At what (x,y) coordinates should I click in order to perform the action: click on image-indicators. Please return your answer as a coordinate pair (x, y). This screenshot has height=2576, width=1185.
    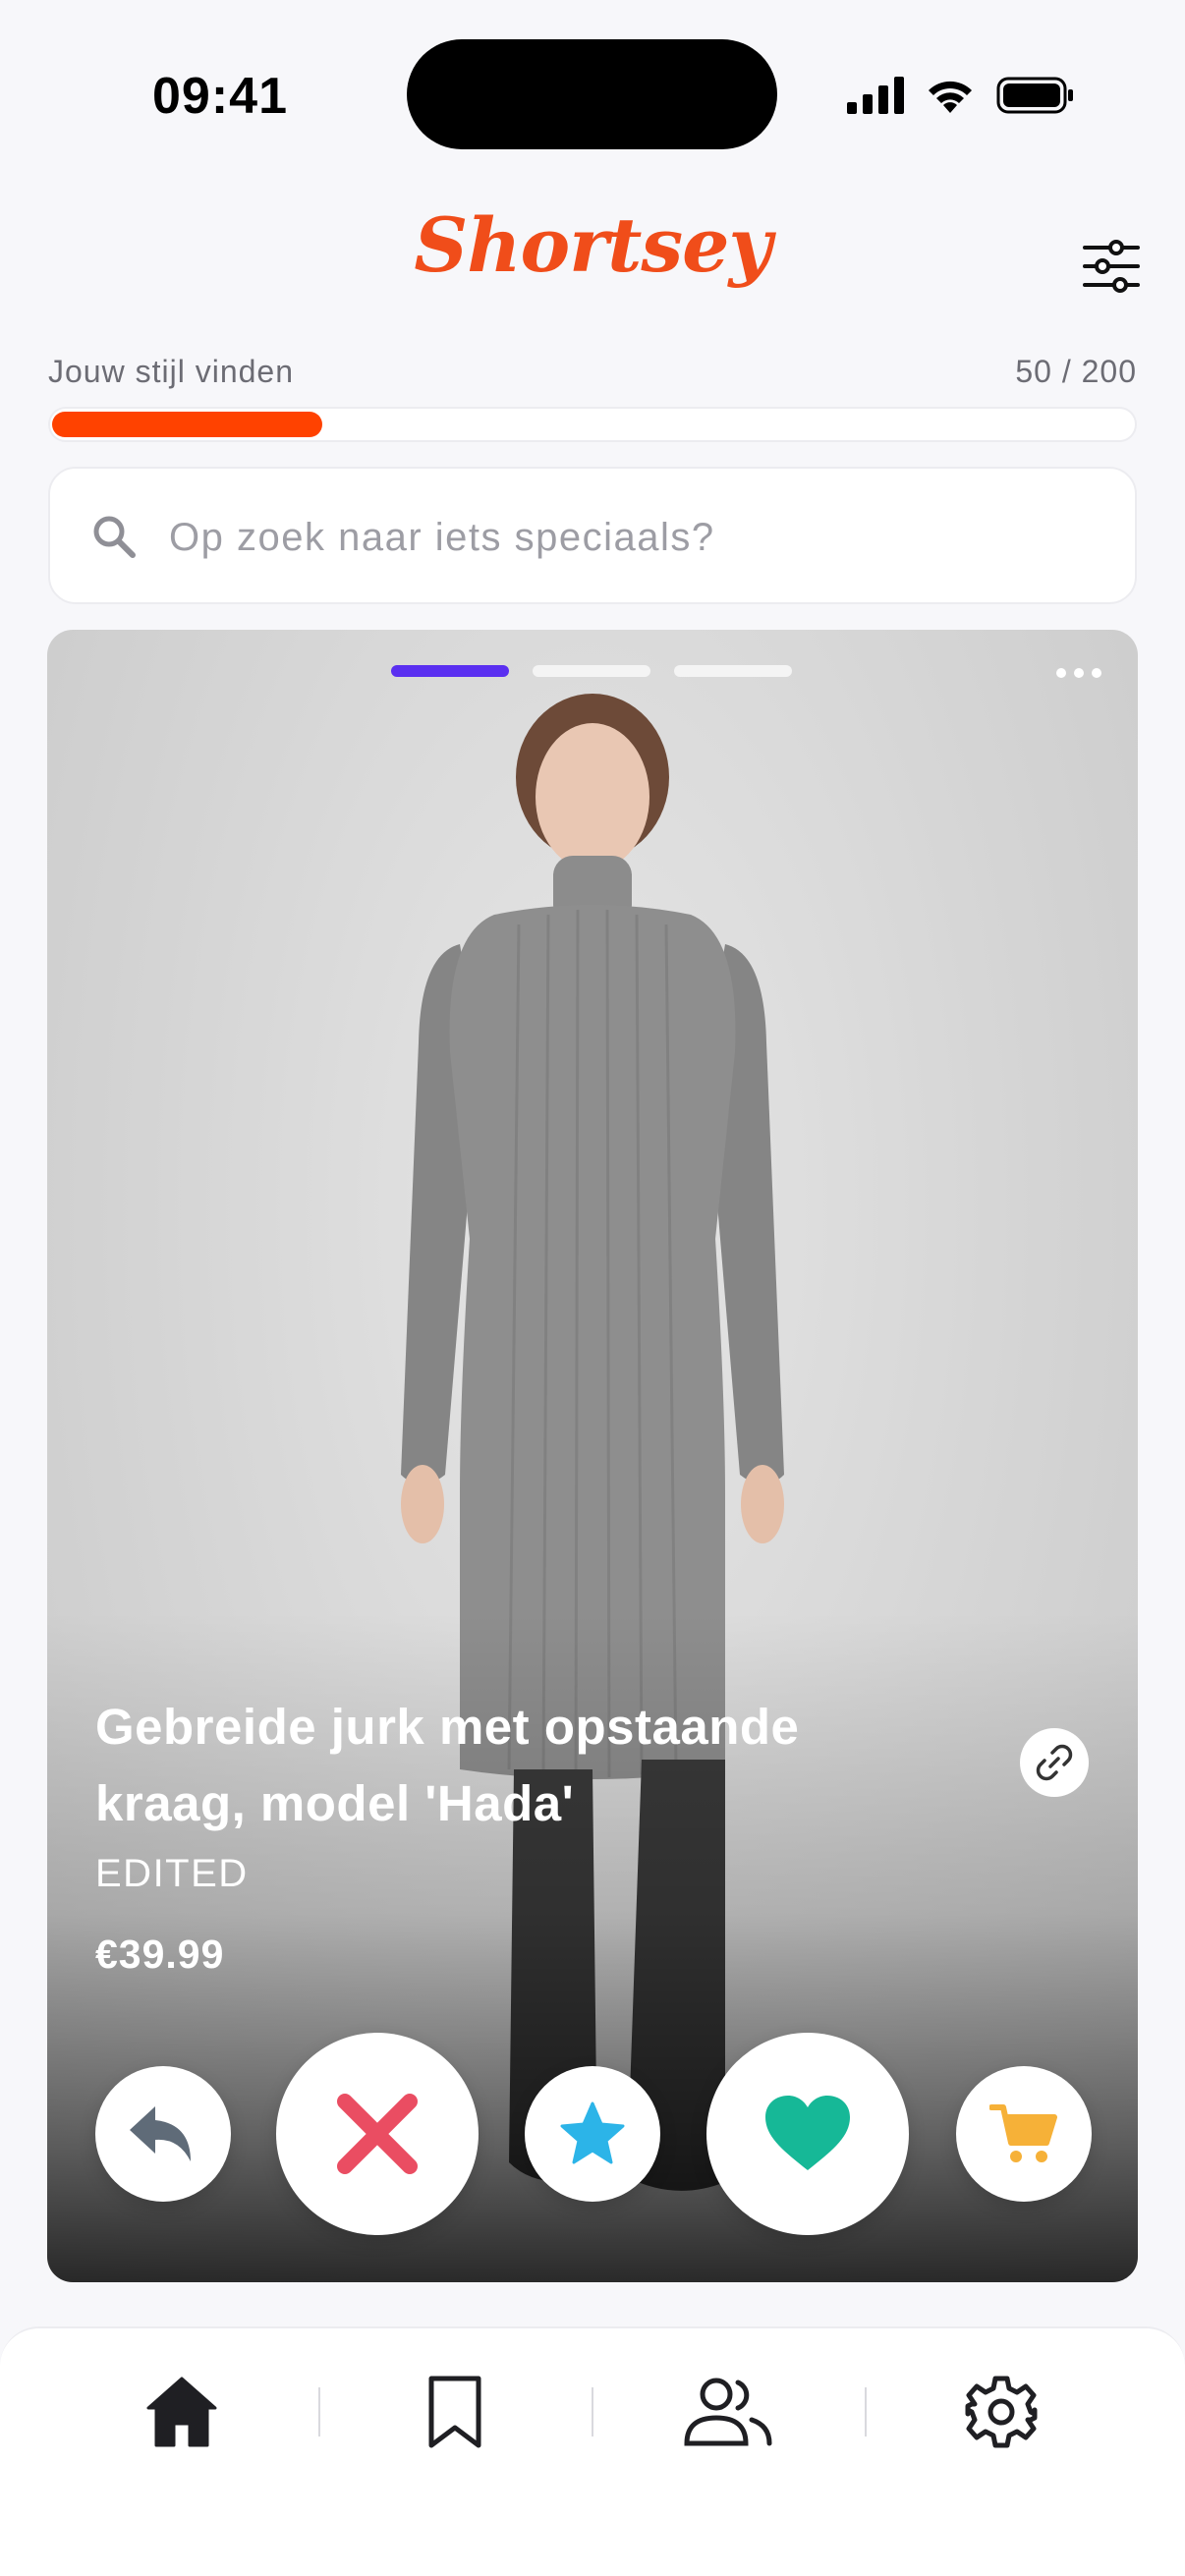
    Looking at the image, I should click on (592, 671).